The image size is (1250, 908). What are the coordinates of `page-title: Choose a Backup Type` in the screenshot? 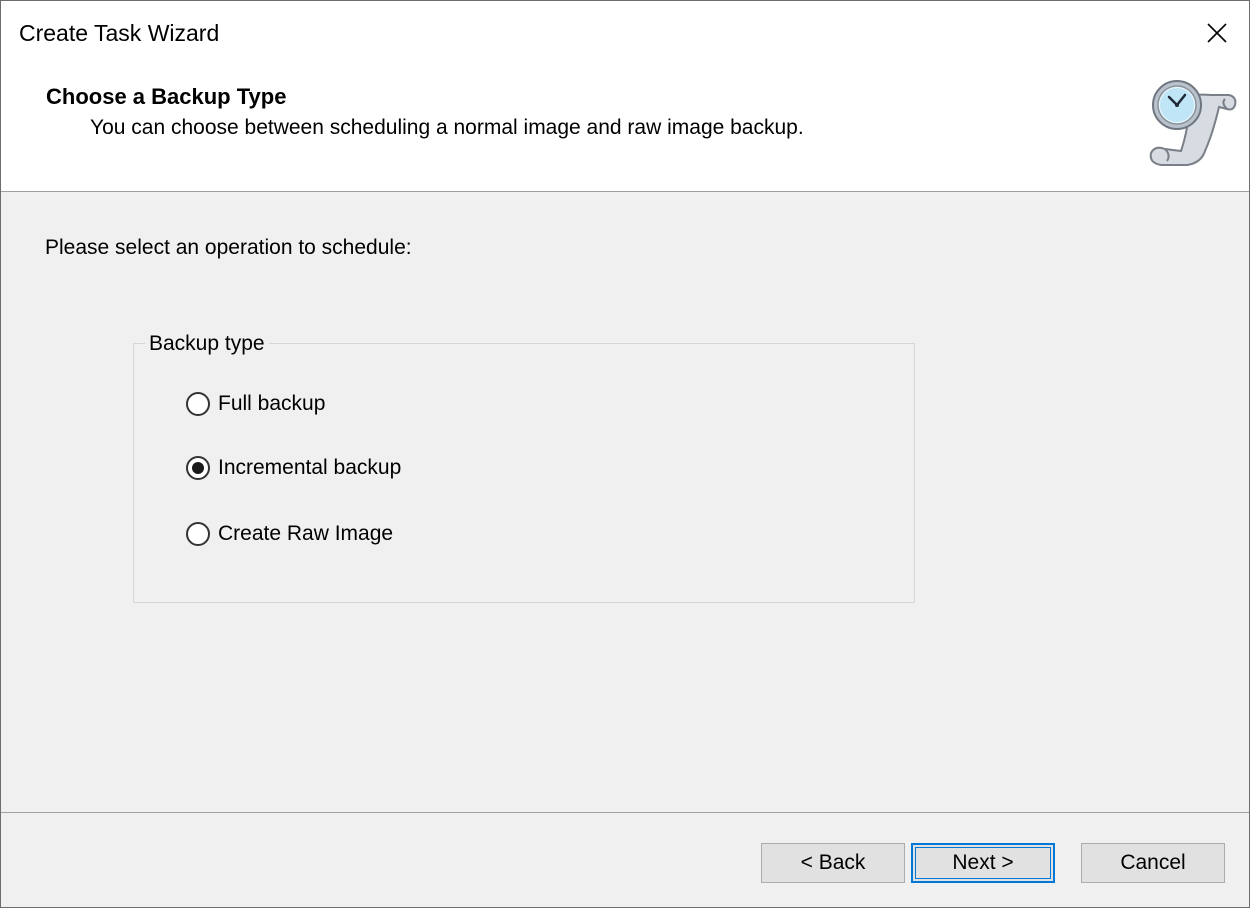 It's located at (166, 96).